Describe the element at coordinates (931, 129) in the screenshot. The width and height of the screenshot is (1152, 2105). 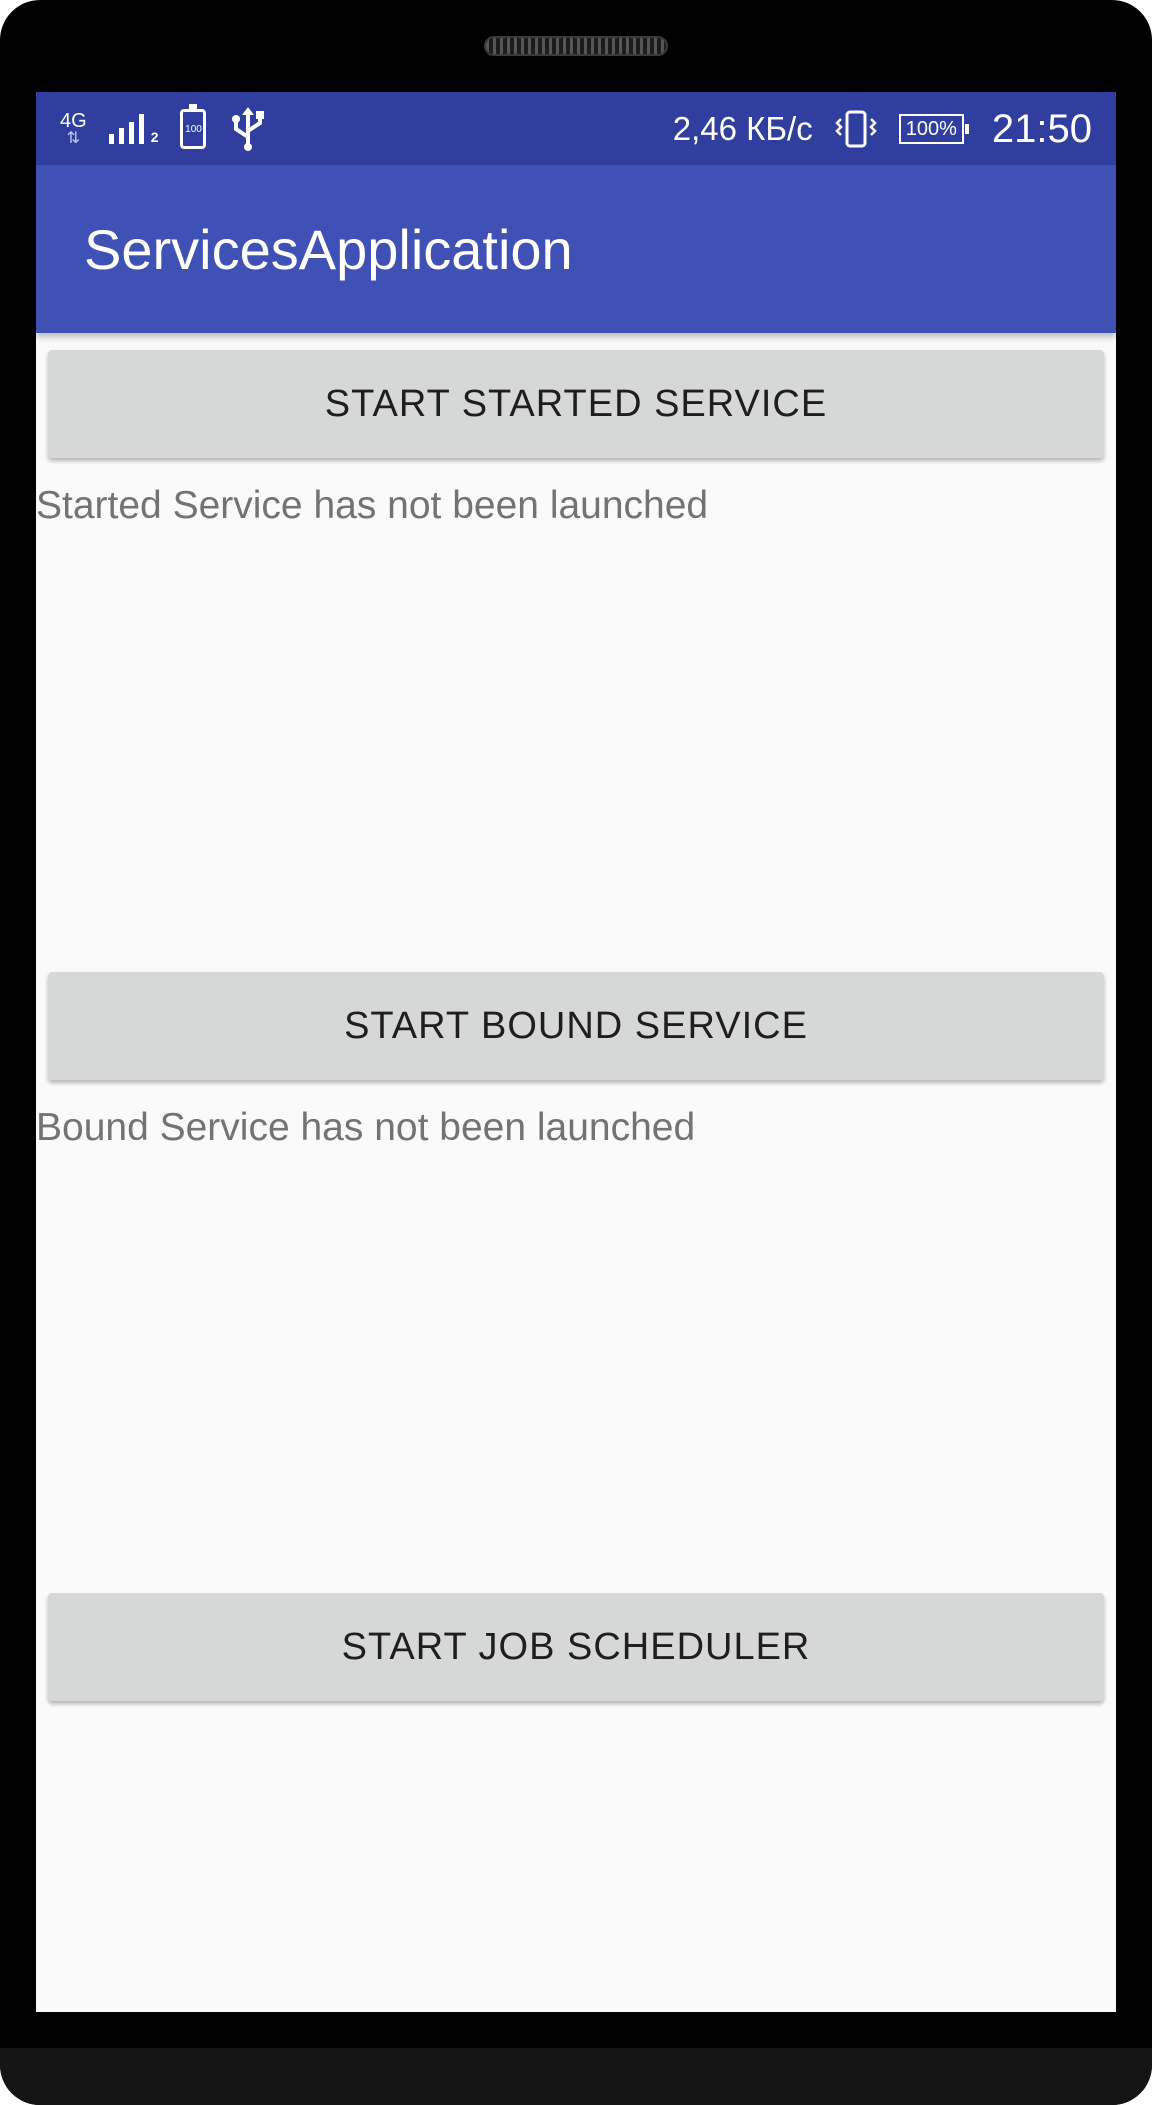
I see `battery-percent: 100%` at that location.